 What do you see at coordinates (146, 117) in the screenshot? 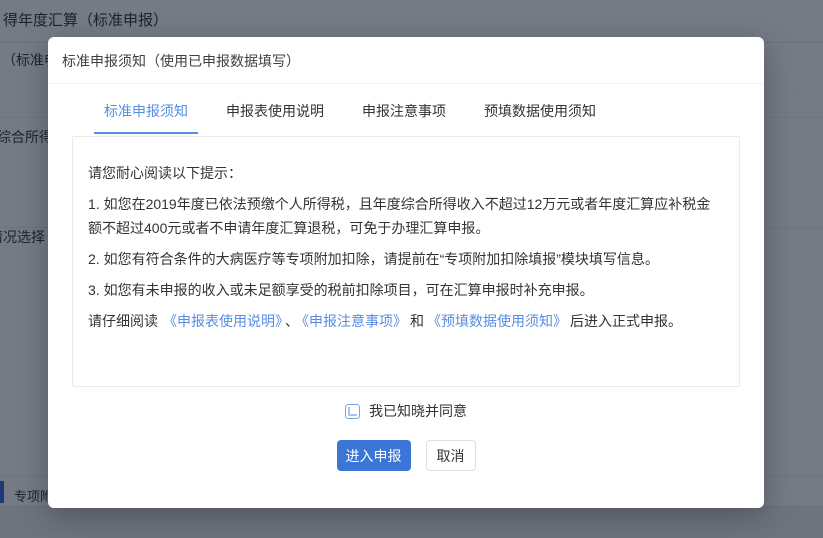
I see `tab-standard-declaration-notice: 标准申报须知` at bounding box center [146, 117].